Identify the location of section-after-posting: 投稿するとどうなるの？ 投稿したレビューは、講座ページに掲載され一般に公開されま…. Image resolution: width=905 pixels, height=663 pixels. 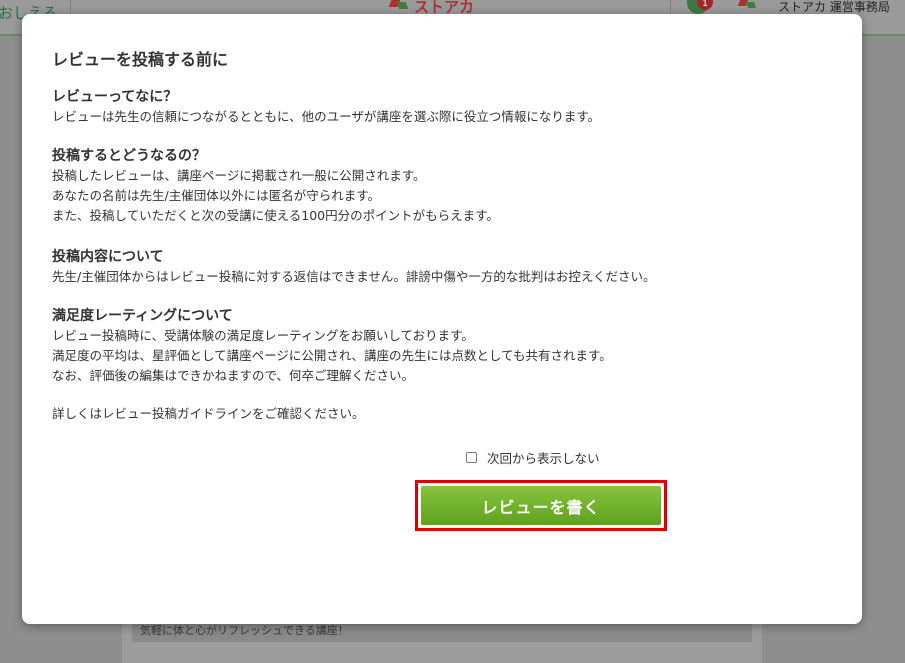
(447, 186).